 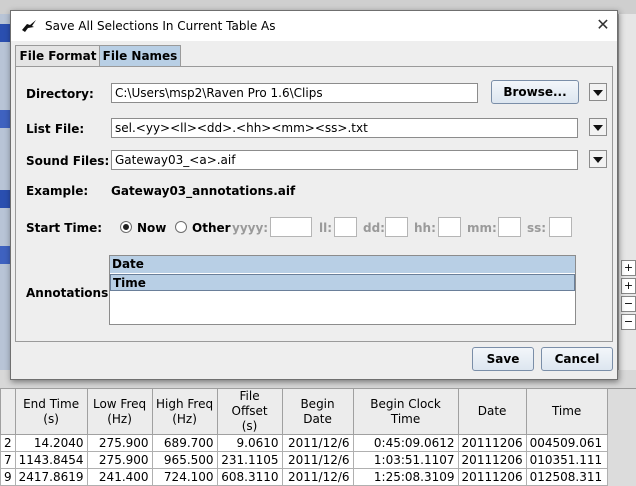 What do you see at coordinates (291, 227) in the screenshot?
I see `year-field` at bounding box center [291, 227].